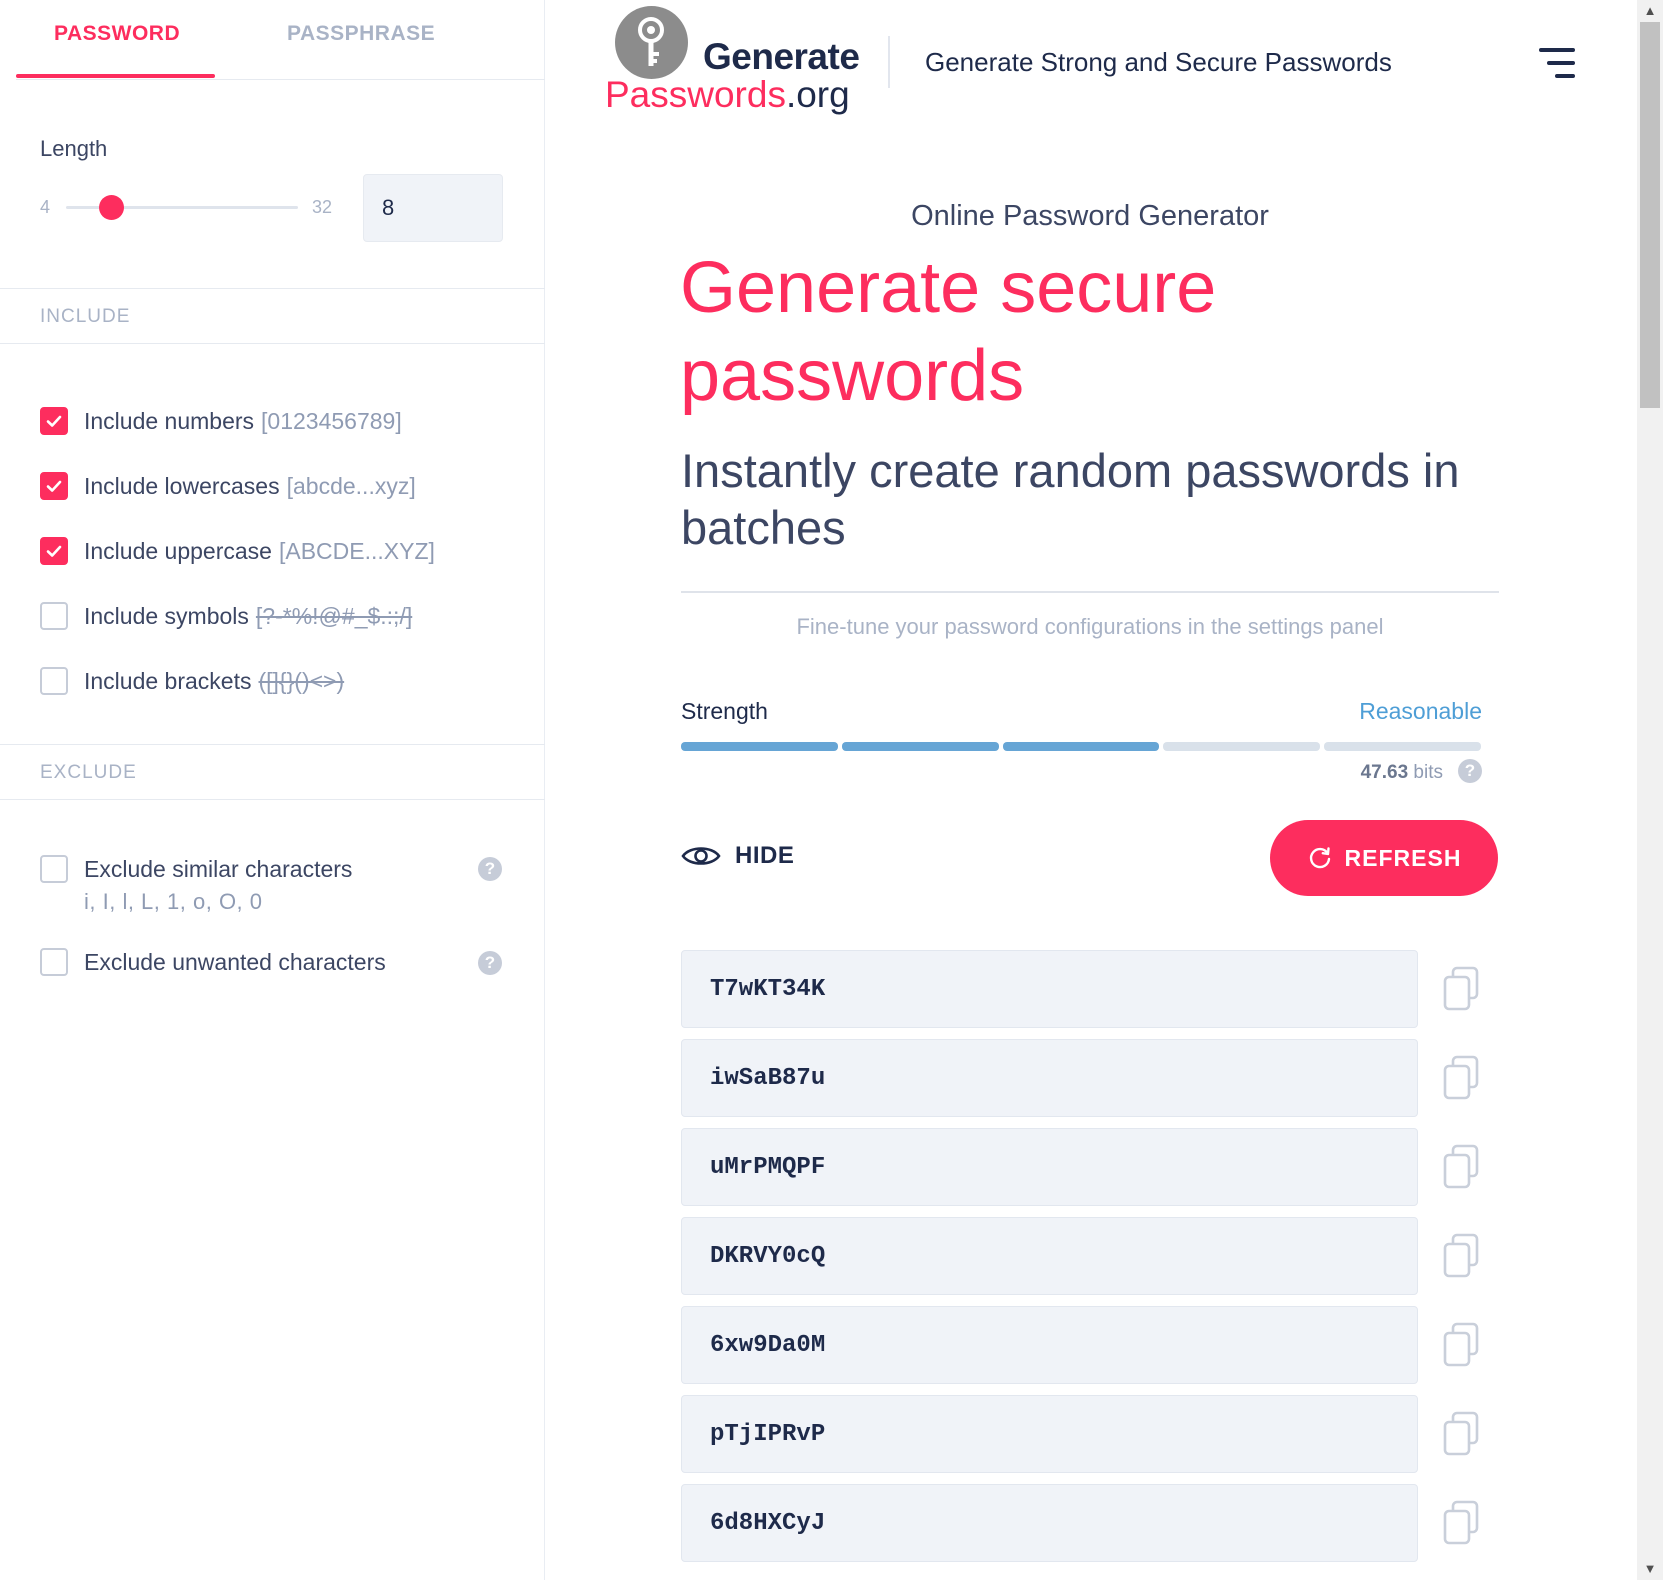 The image size is (1663, 1580). I want to click on include-symbols-label: Include symbols, so click(166, 615).